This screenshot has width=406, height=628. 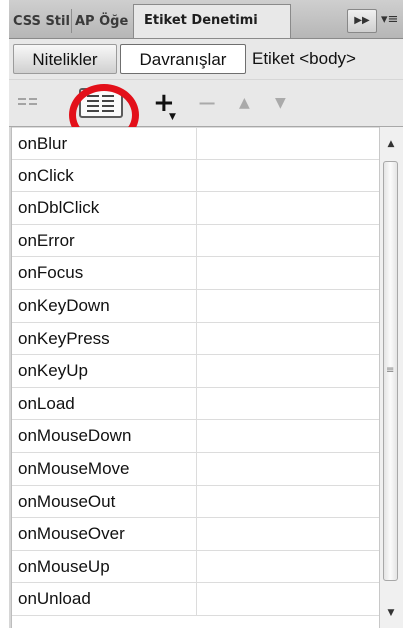 I want to click on event-name: onUnload, so click(x=54, y=599).